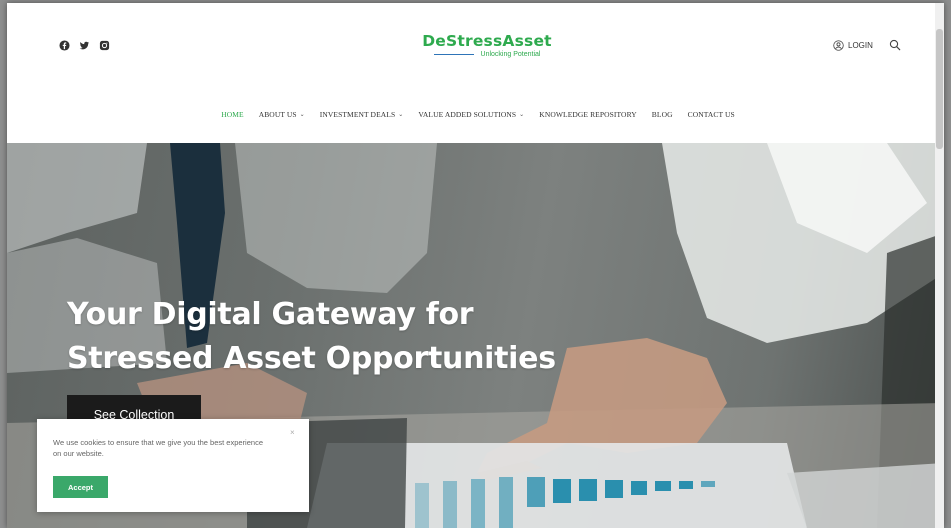  Describe the element at coordinates (838, 45) in the screenshot. I see `user-icon` at that location.